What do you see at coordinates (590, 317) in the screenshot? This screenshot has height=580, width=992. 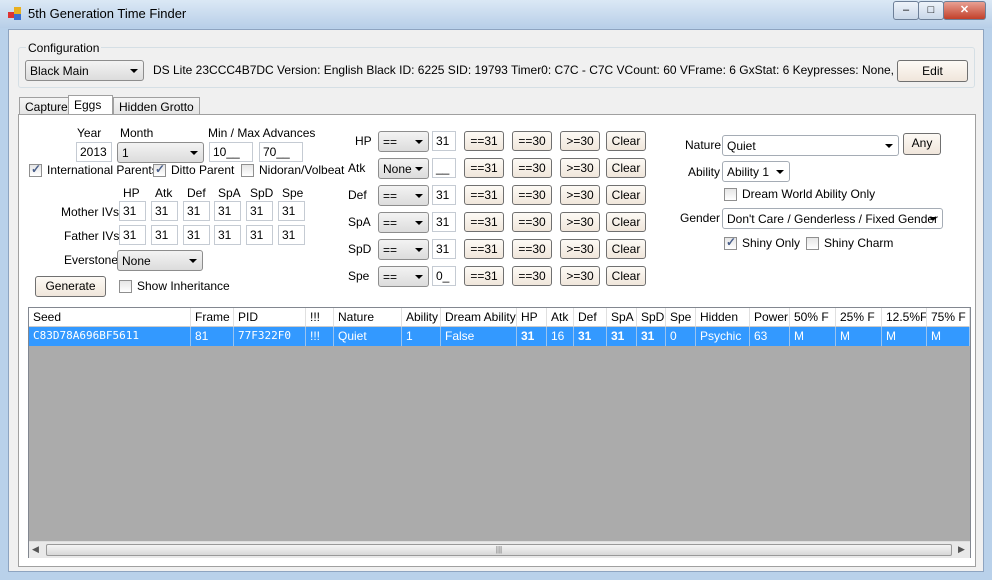 I see `column-header-def: Def` at bounding box center [590, 317].